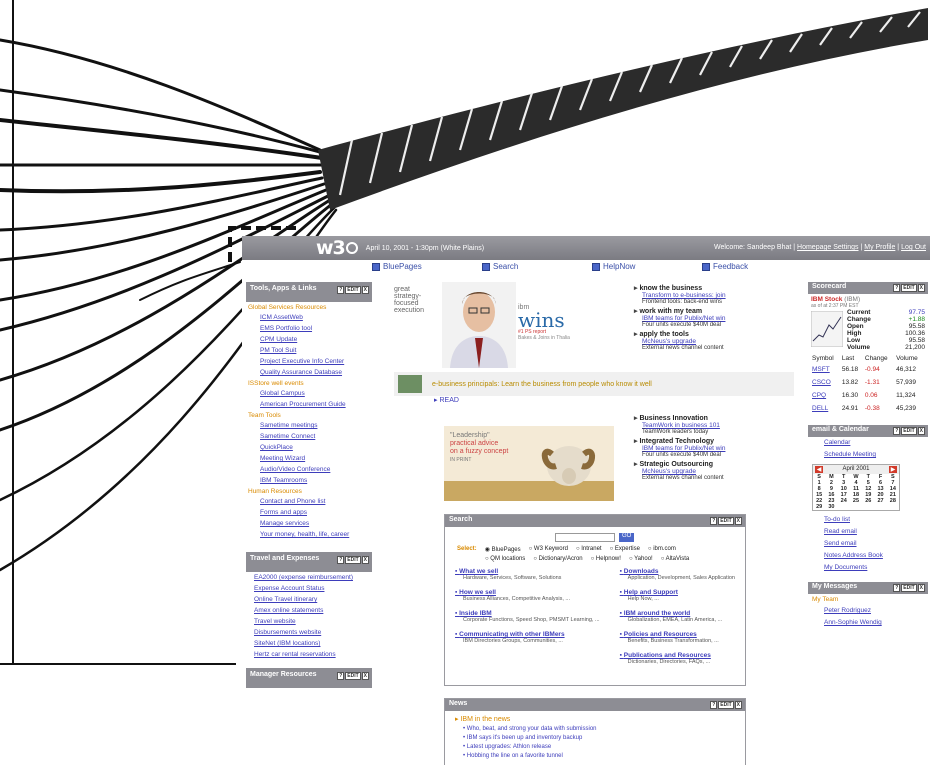 This screenshot has height=765, width=930. I want to click on nav-helpnow: HelpNow, so click(613, 266).